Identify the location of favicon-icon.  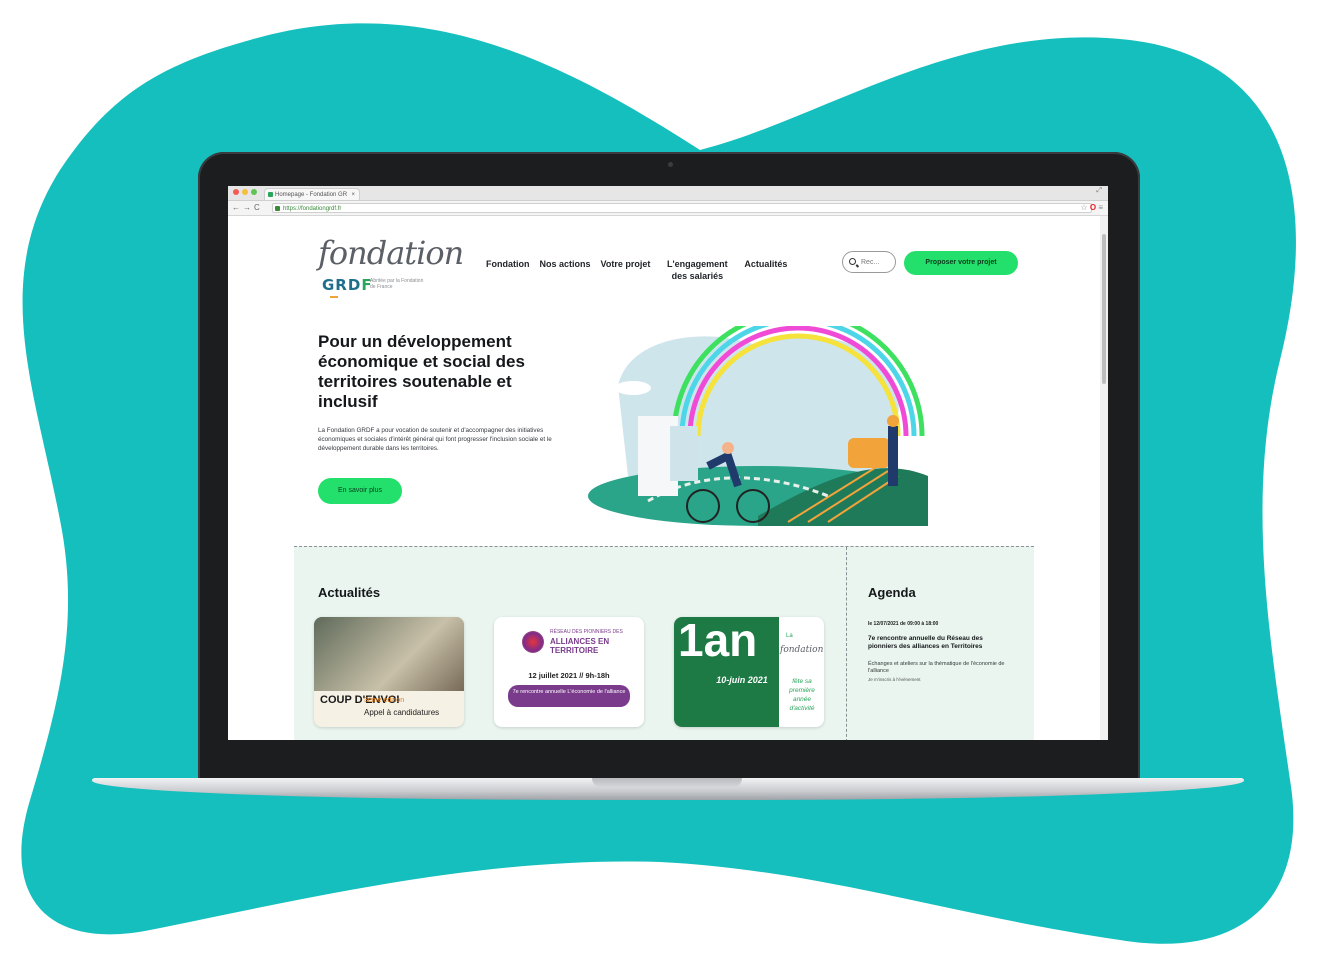
(270, 194).